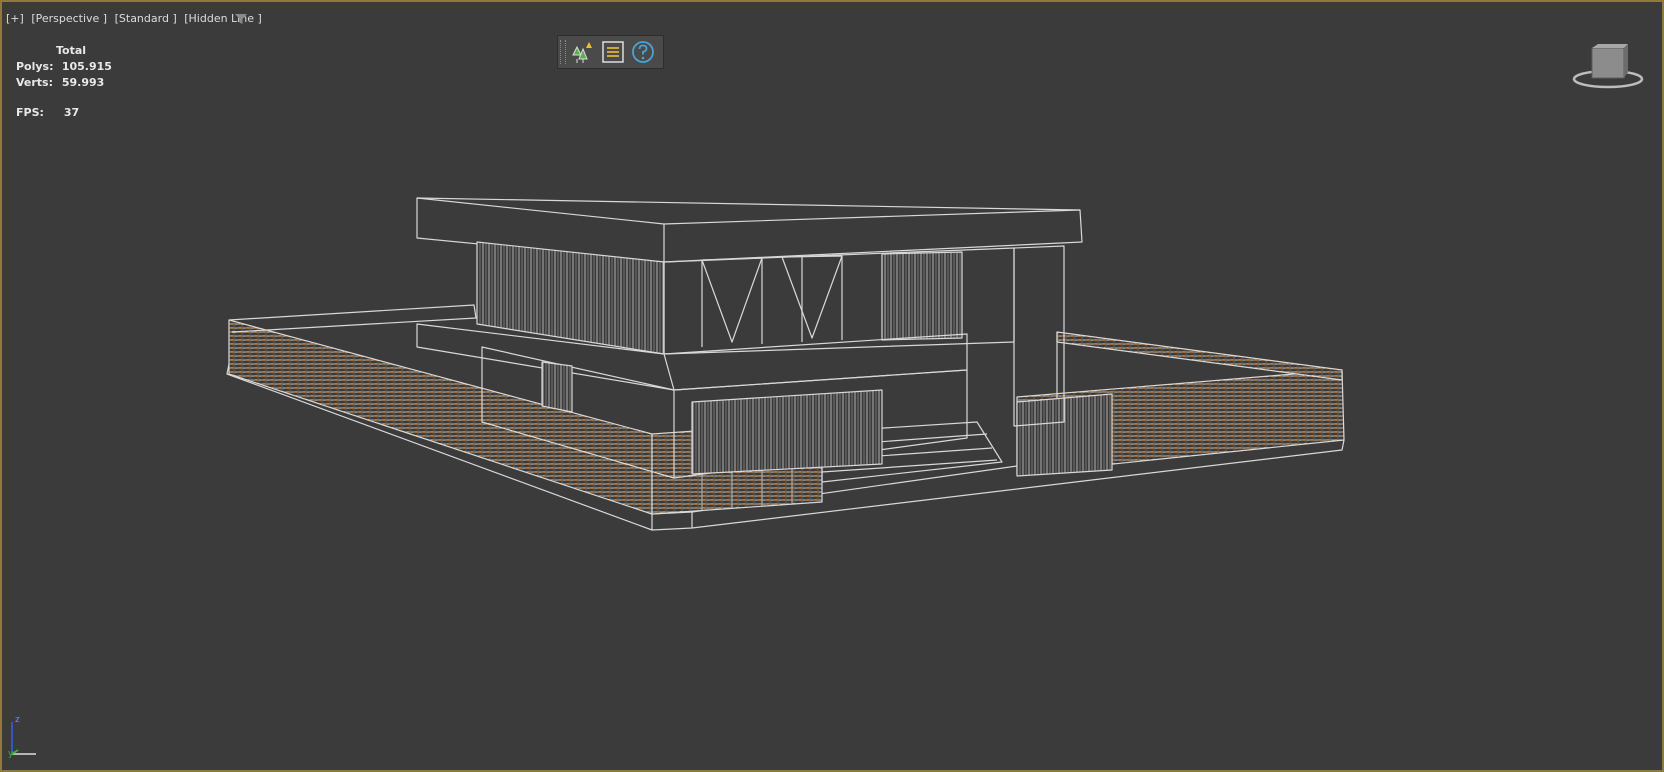  Describe the element at coordinates (17, 720) in the screenshot. I see `axis-z-label: z` at that location.